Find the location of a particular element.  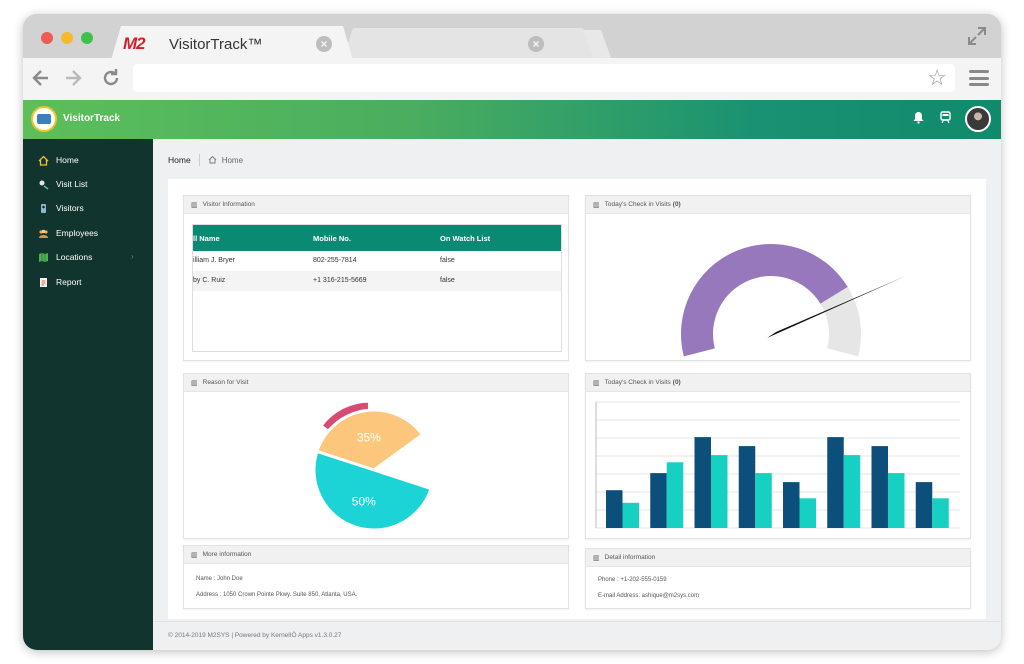

panel-title: Visitor Information is located at coordinates (228, 204).